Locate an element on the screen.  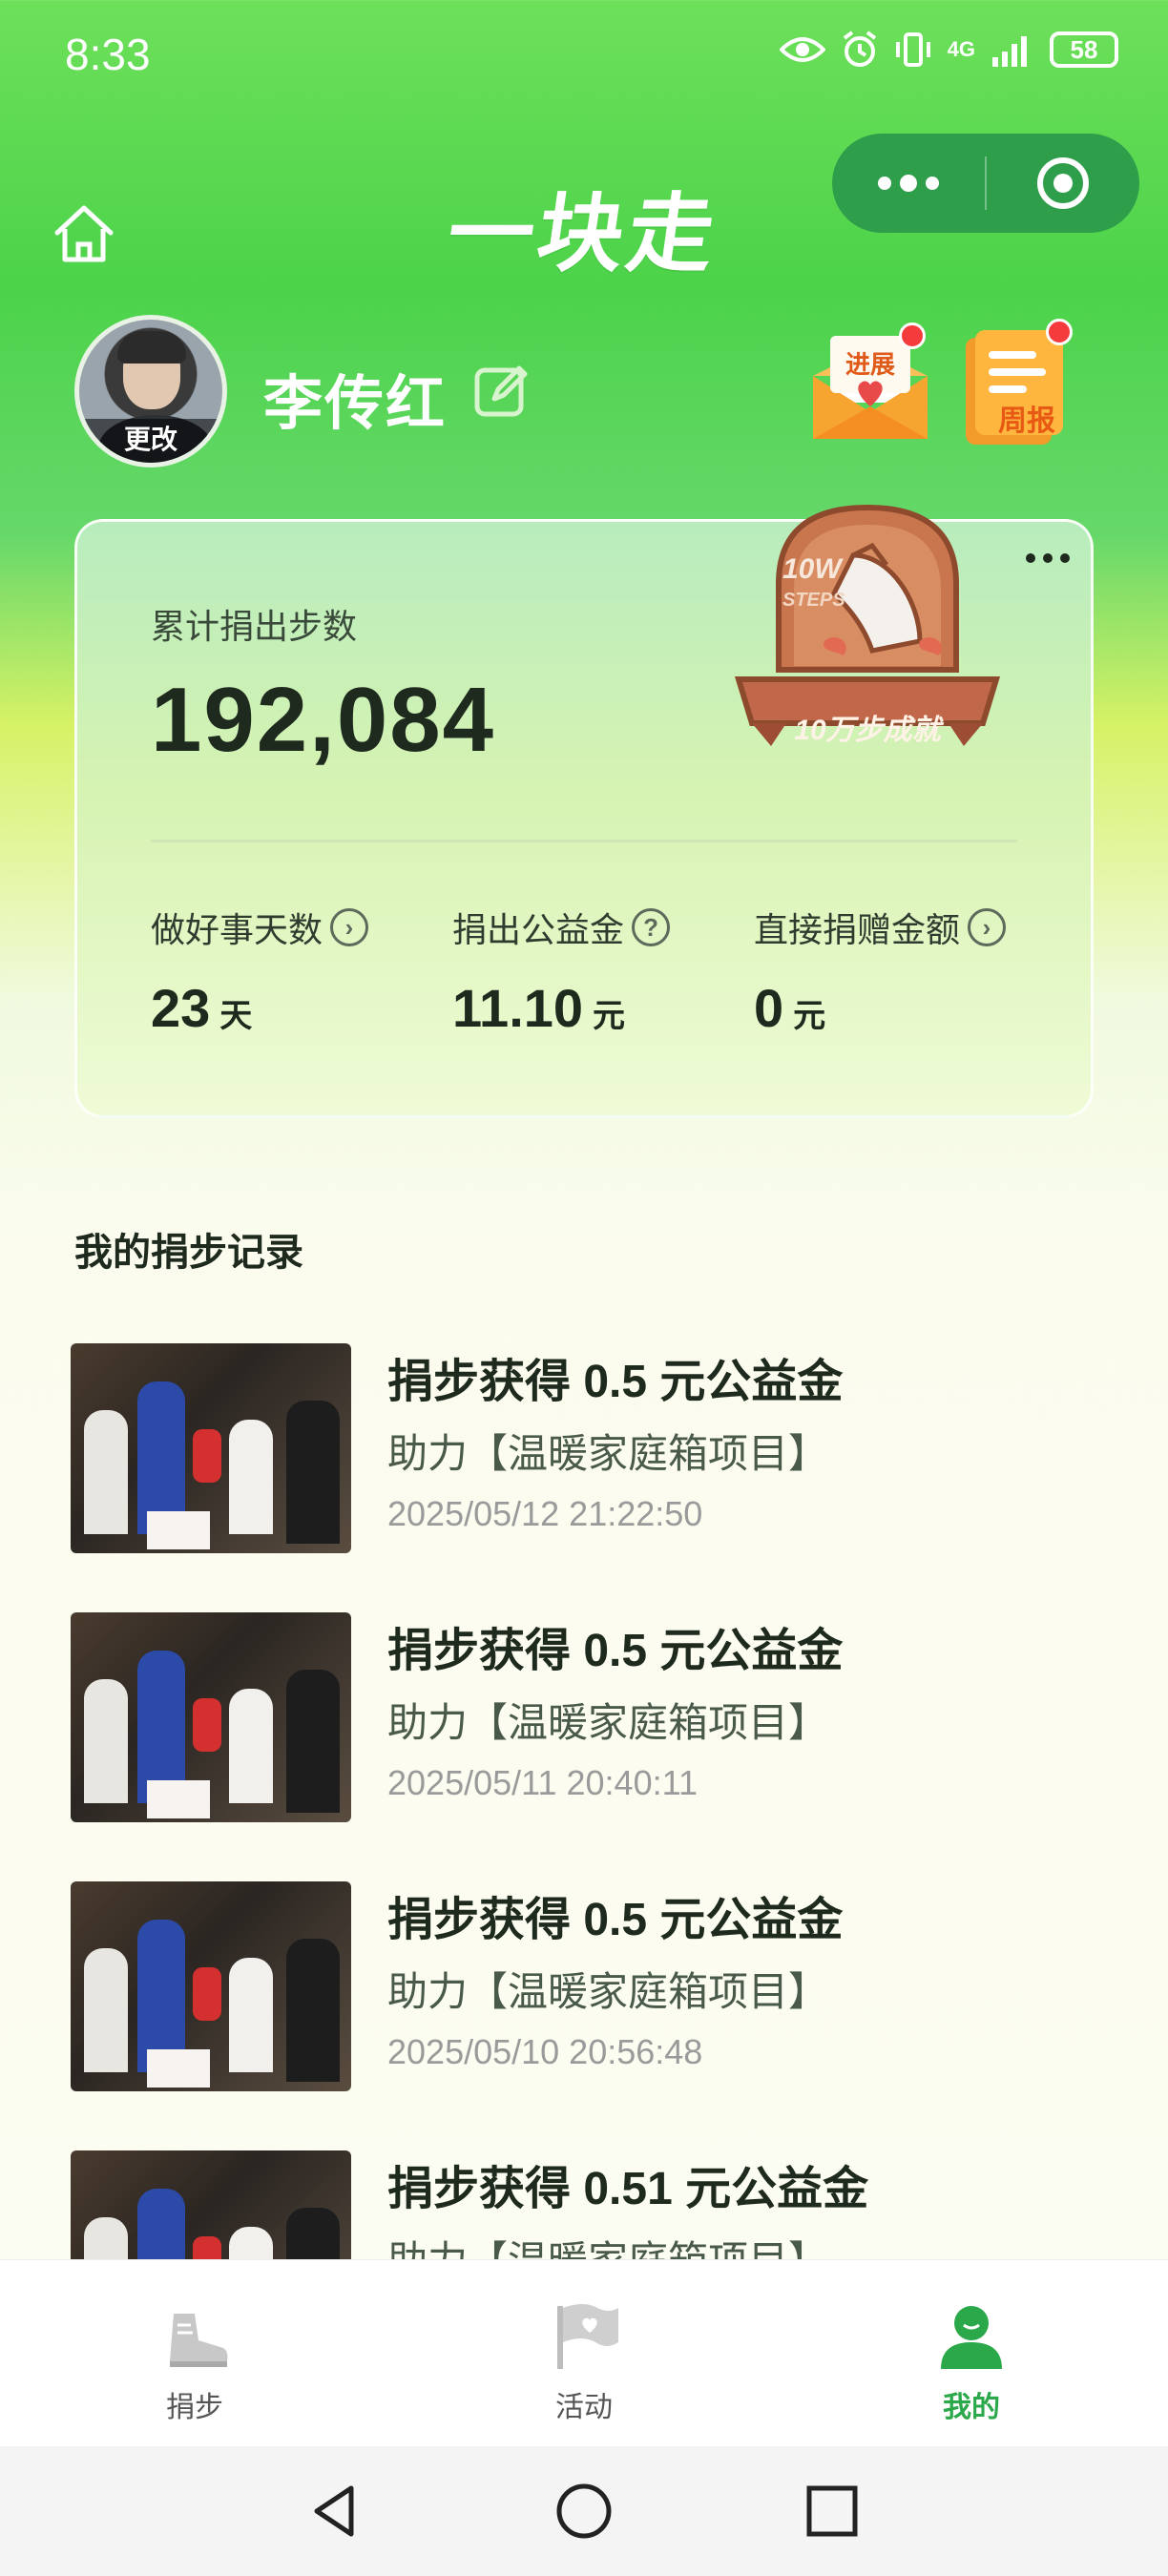
charity-fund-label: 捐出公益金 is located at coordinates (538, 929).